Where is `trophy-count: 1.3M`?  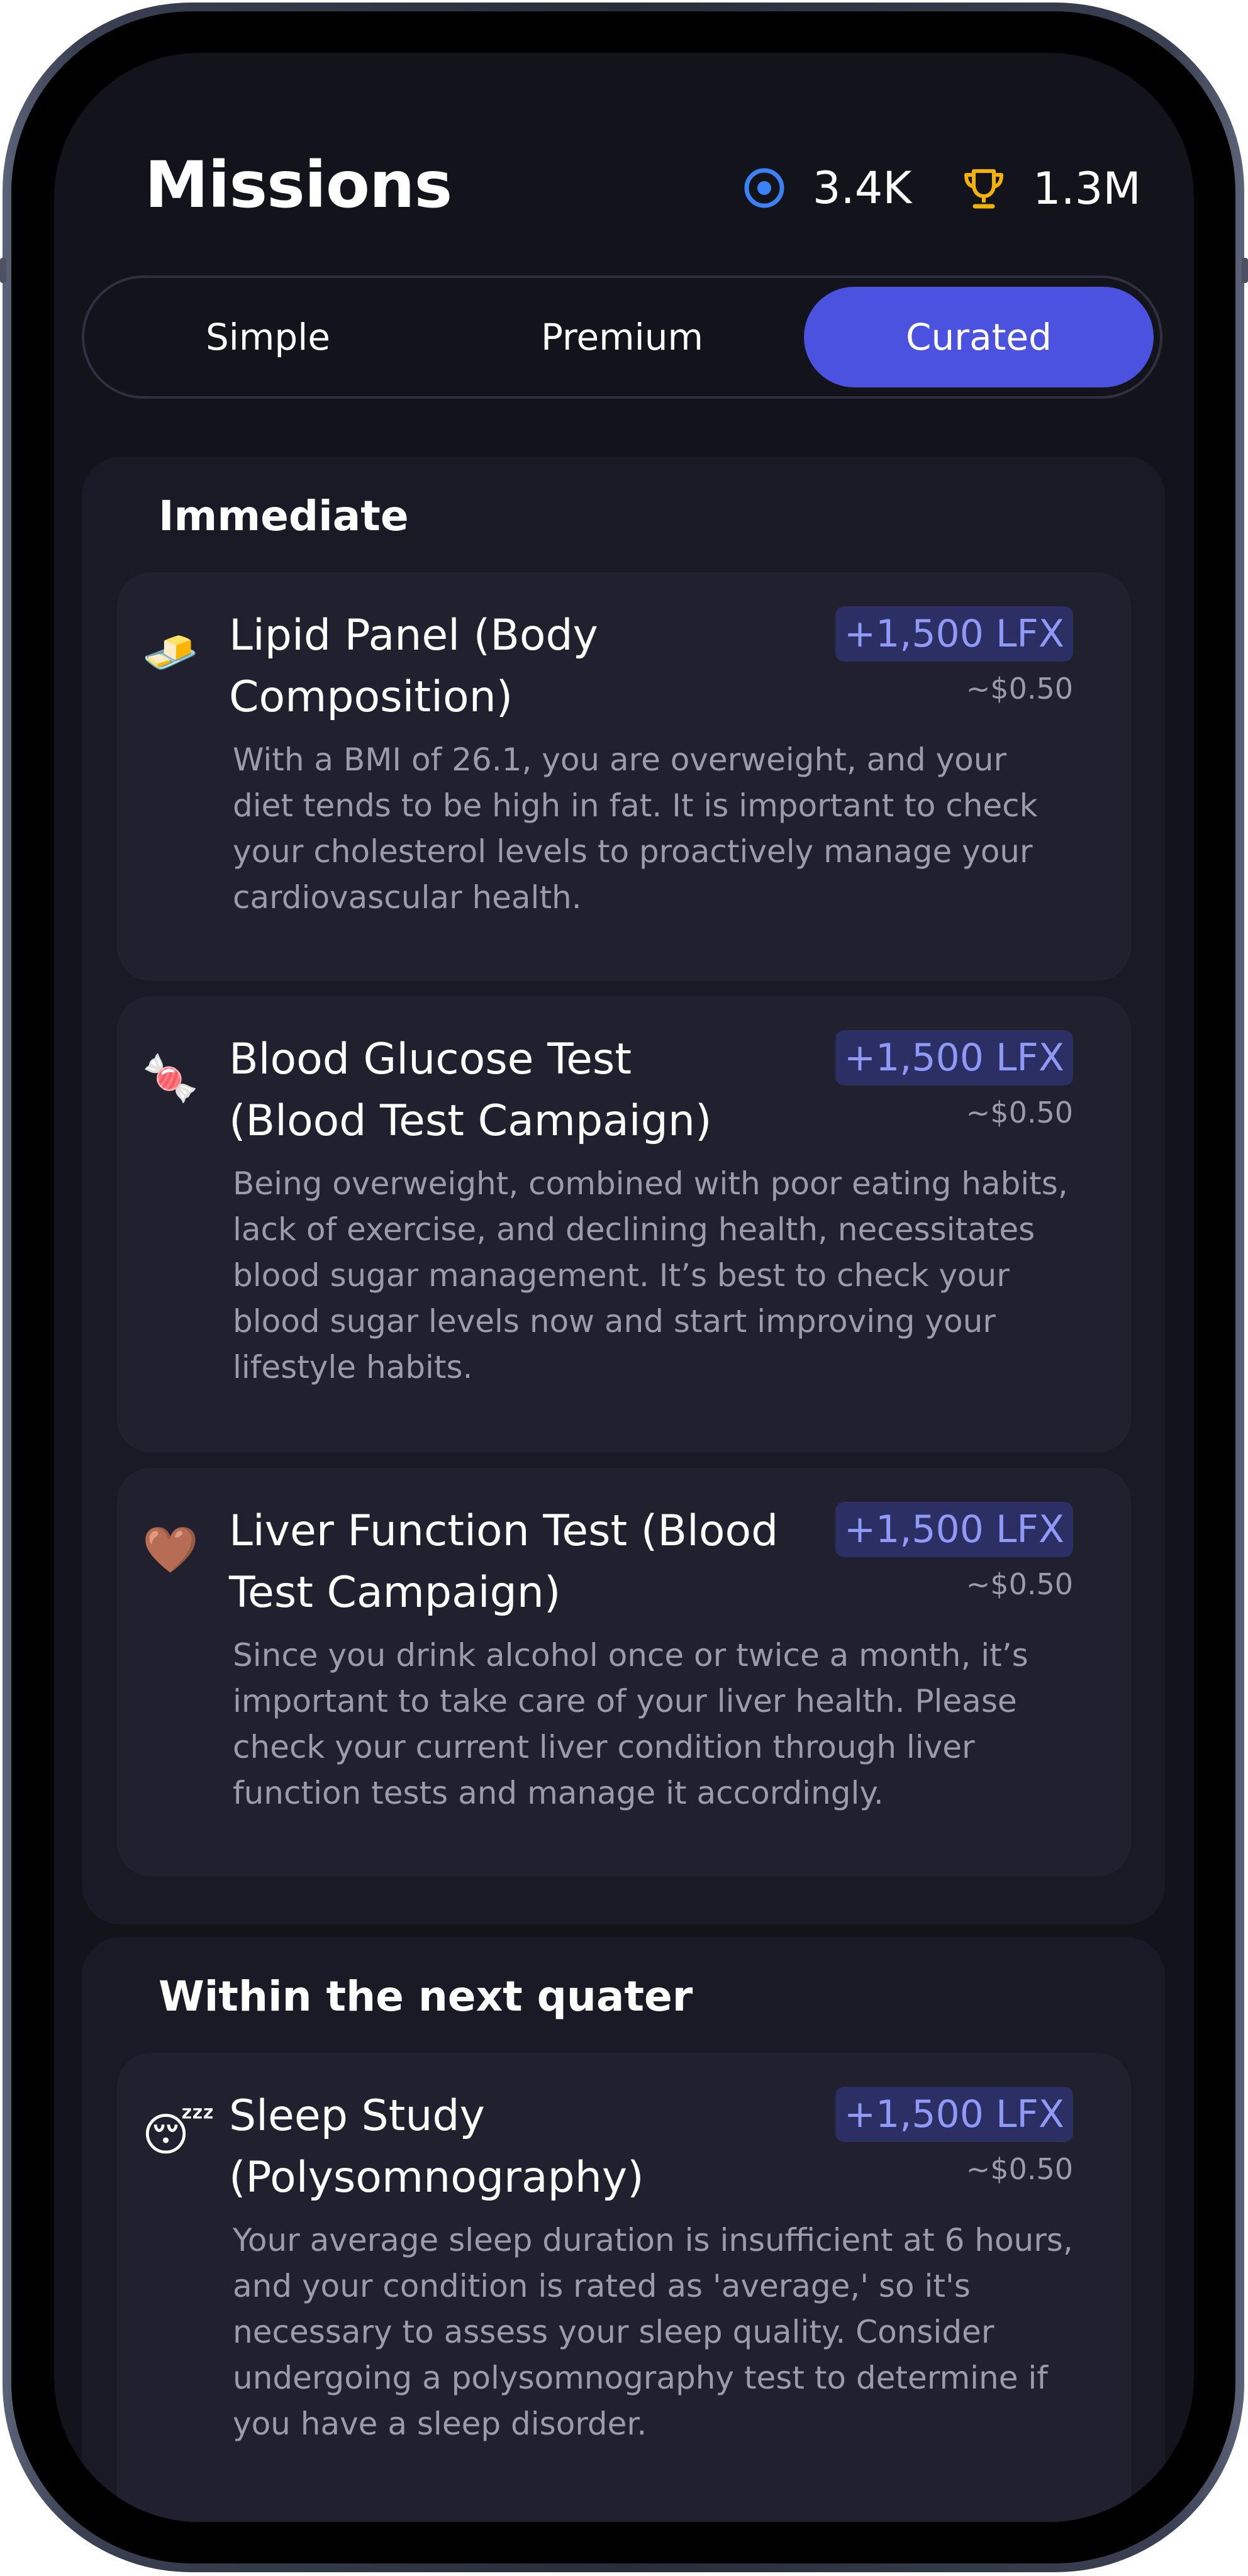
trophy-count: 1.3M is located at coordinates (1087, 188).